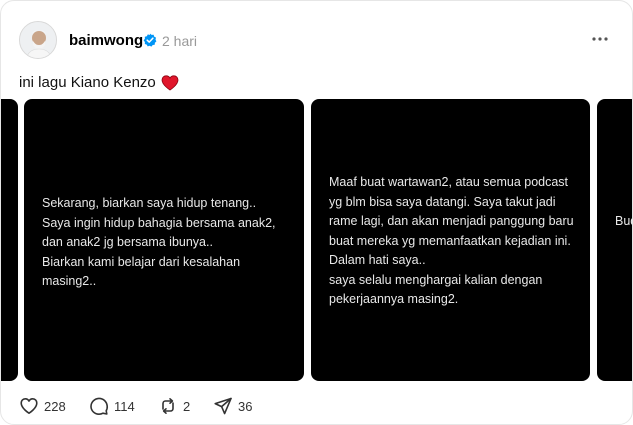  What do you see at coordinates (180, 41) in the screenshot?
I see `post-timestamp: 2 hari` at bounding box center [180, 41].